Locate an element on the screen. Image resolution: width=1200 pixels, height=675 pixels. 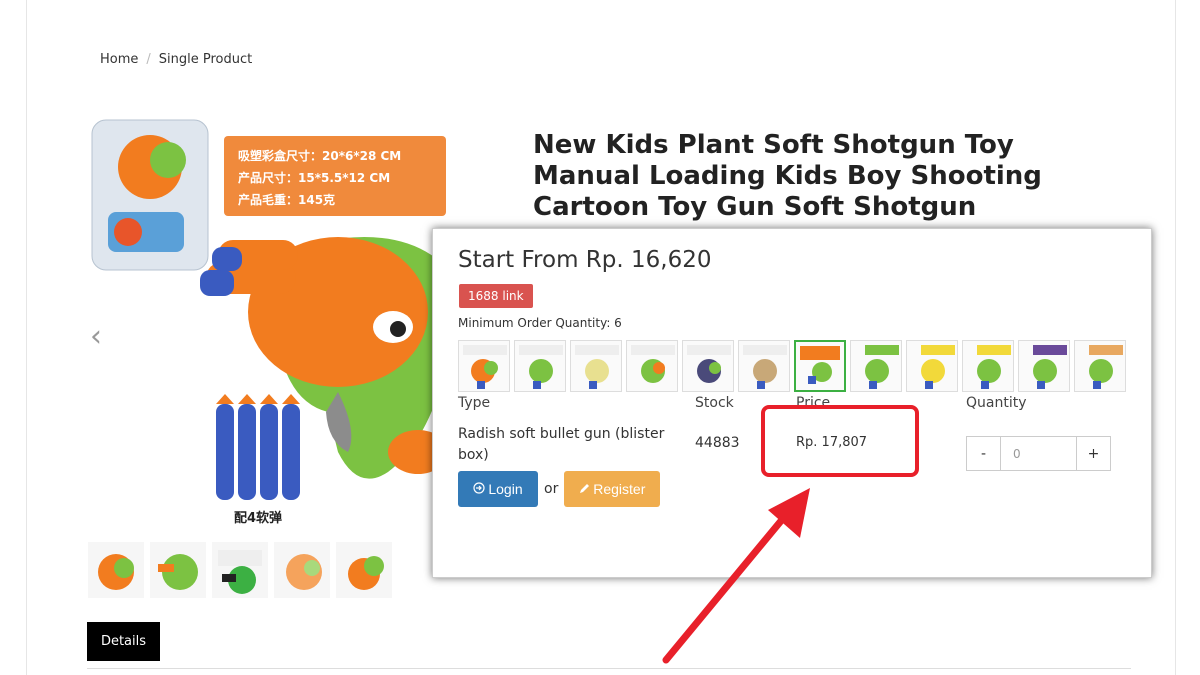
login-button: Login is located at coordinates (498, 489).